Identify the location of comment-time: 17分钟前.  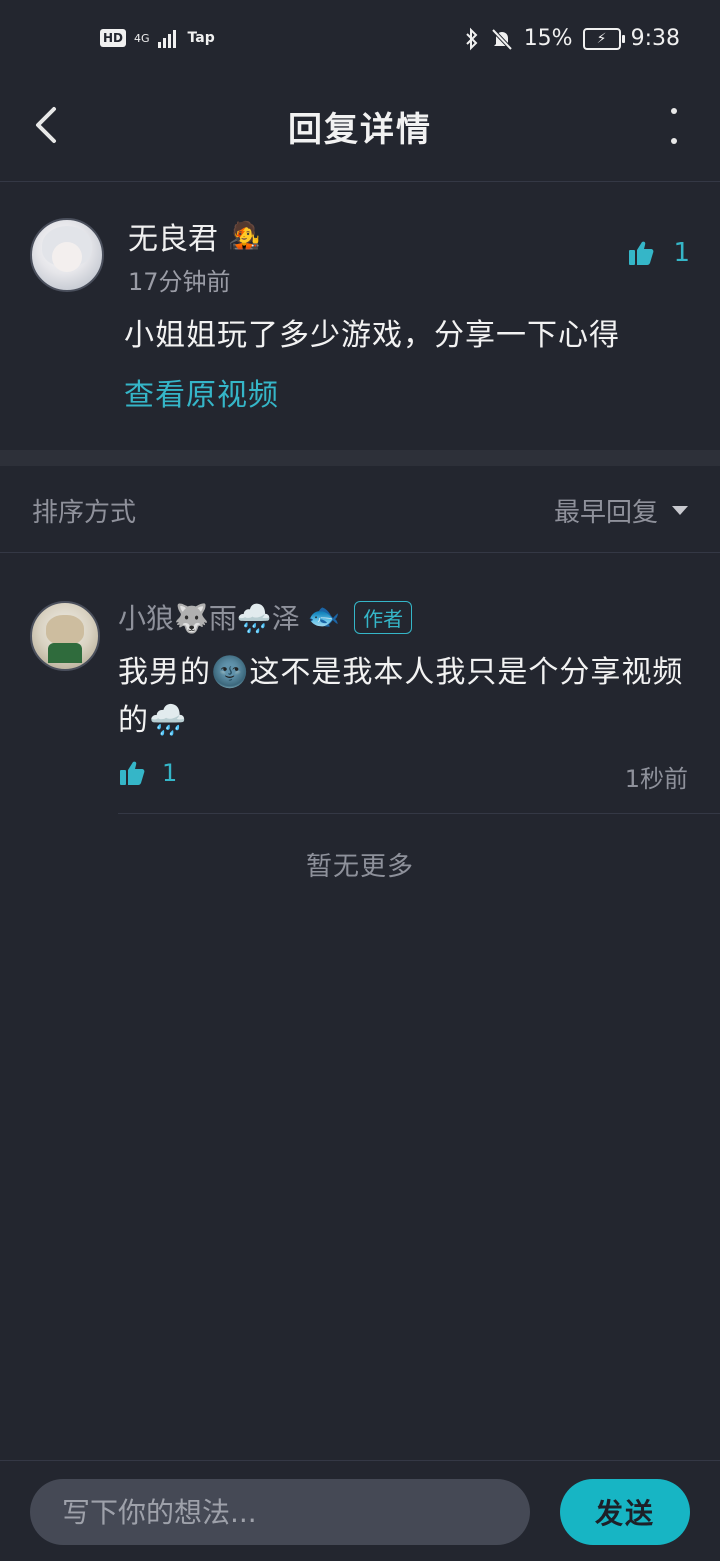
(179, 282).